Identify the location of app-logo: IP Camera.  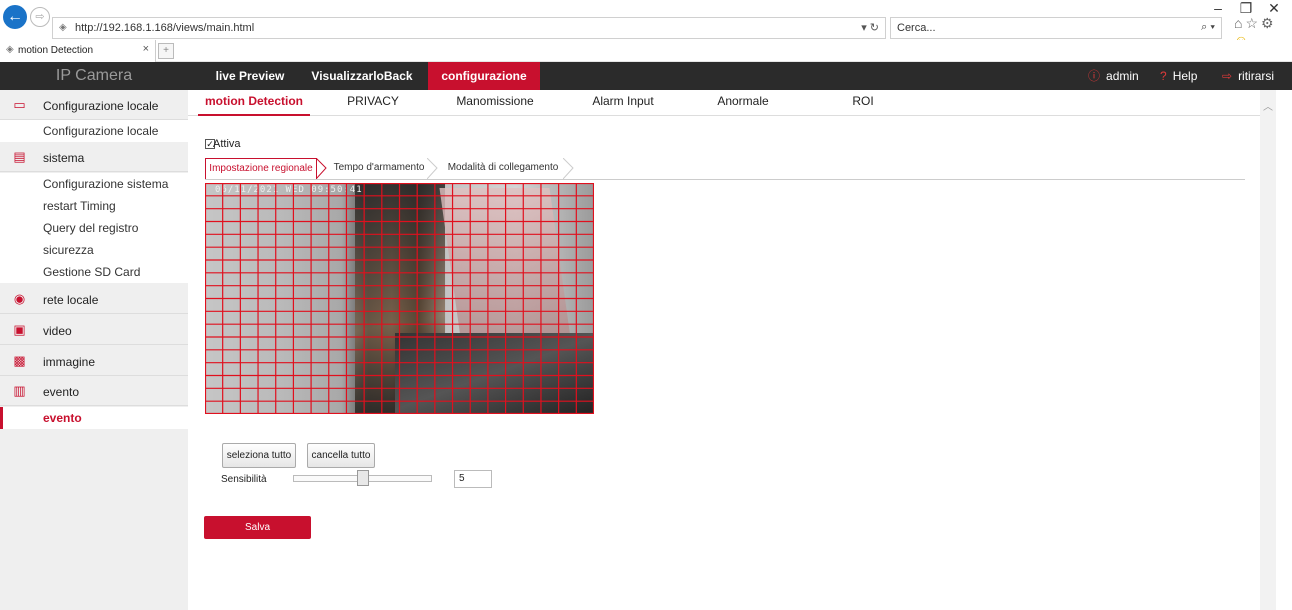
(94, 75).